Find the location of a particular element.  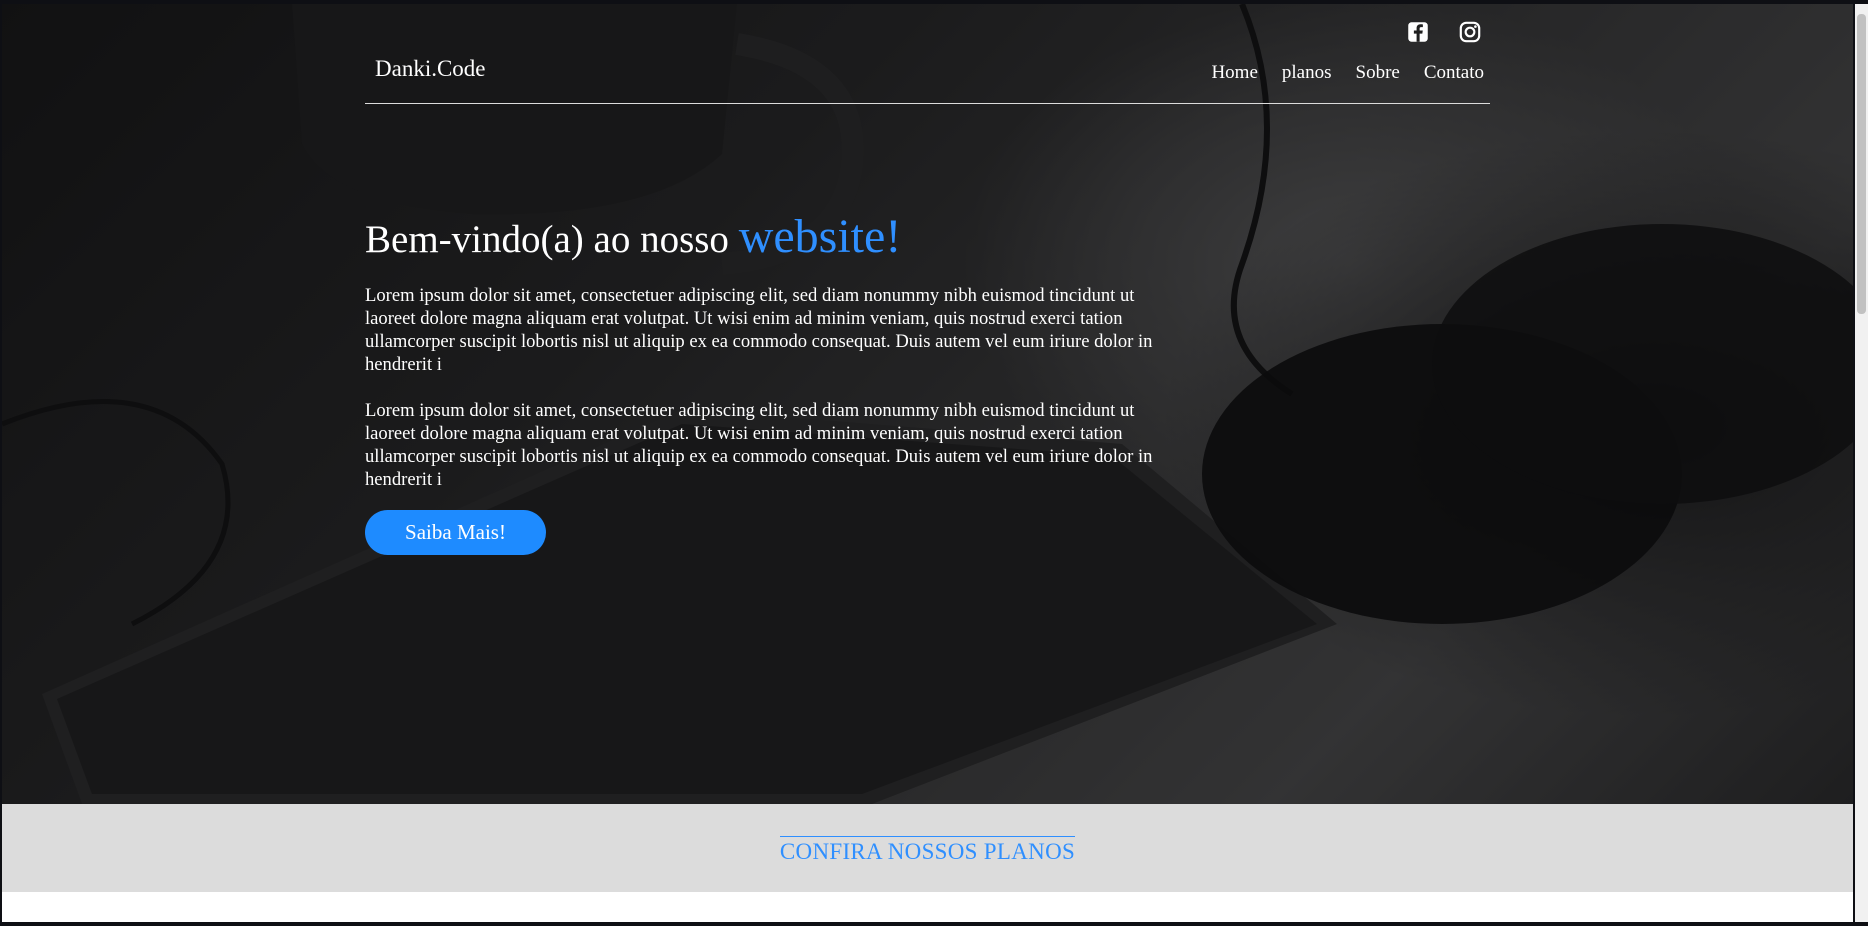

instagram-icon is located at coordinates (1470, 32).